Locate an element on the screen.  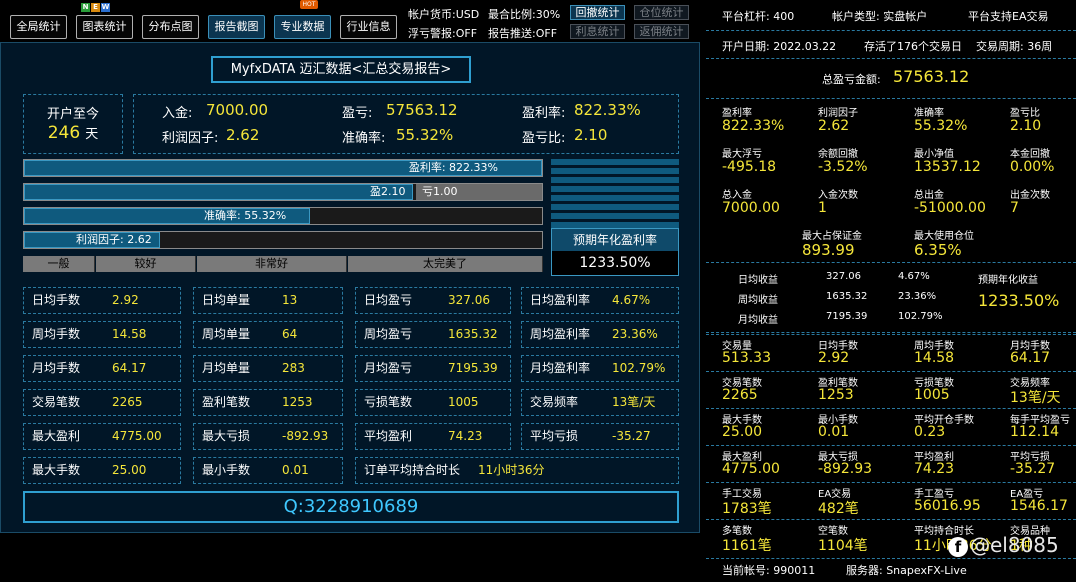
win-bar-text: 盈2.10 is located at coordinates (388, 191).